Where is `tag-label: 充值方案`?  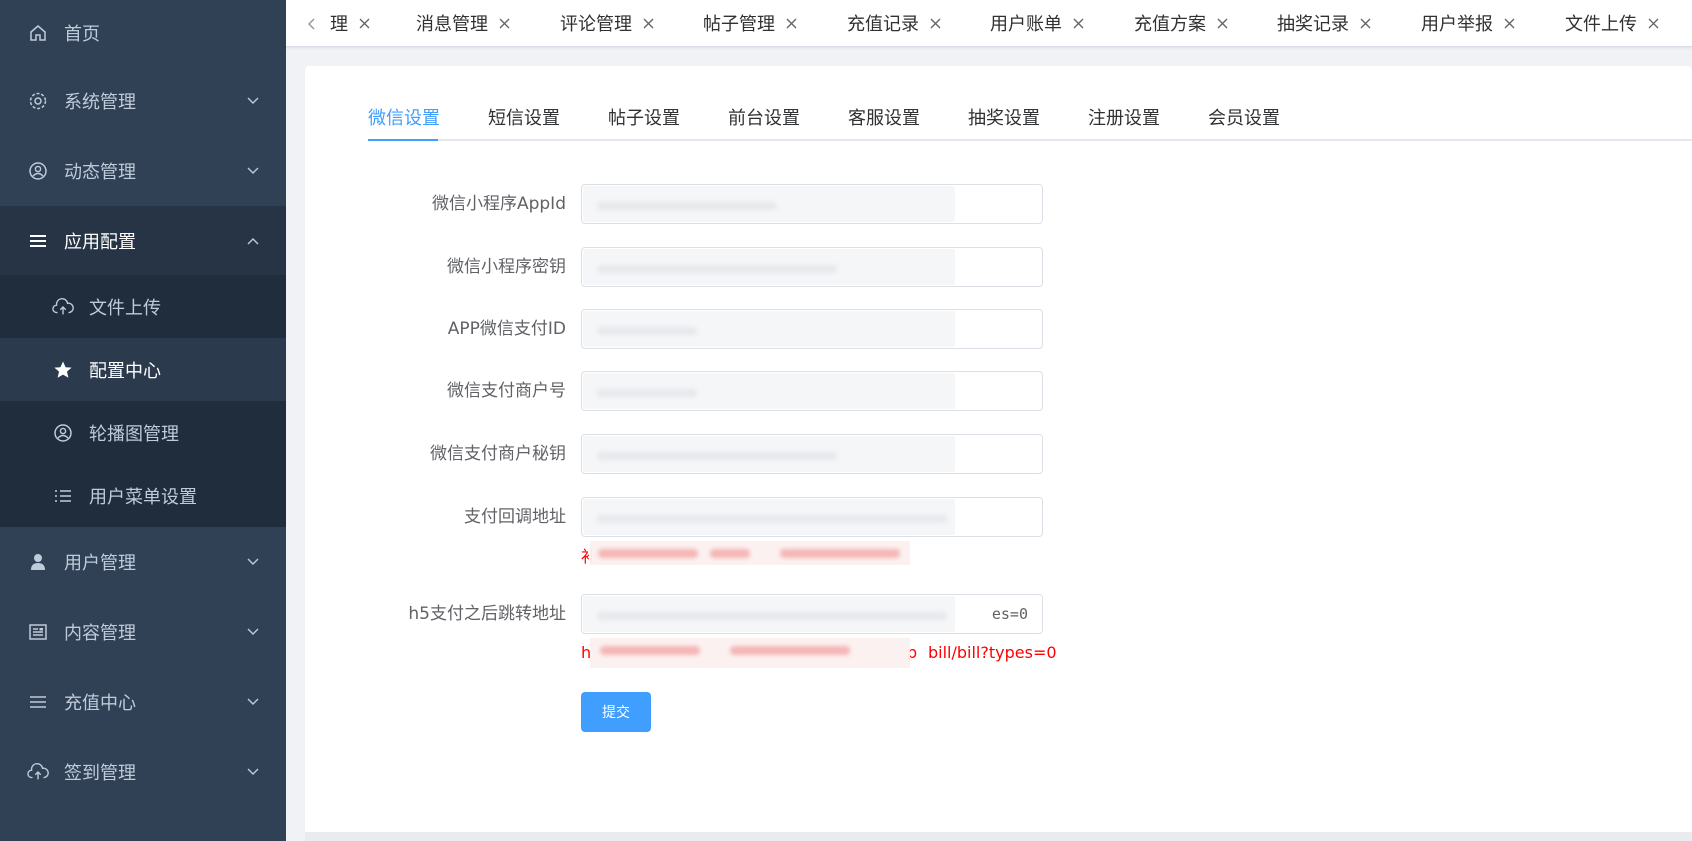 tag-label: 充值方案 is located at coordinates (1170, 24).